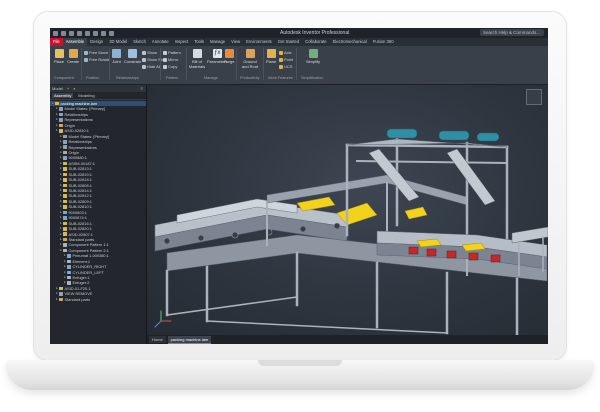 This screenshot has height=412, width=600. Describe the element at coordinates (98, 299) in the screenshot. I see `tree-item: ▸ Standard parts` at that location.